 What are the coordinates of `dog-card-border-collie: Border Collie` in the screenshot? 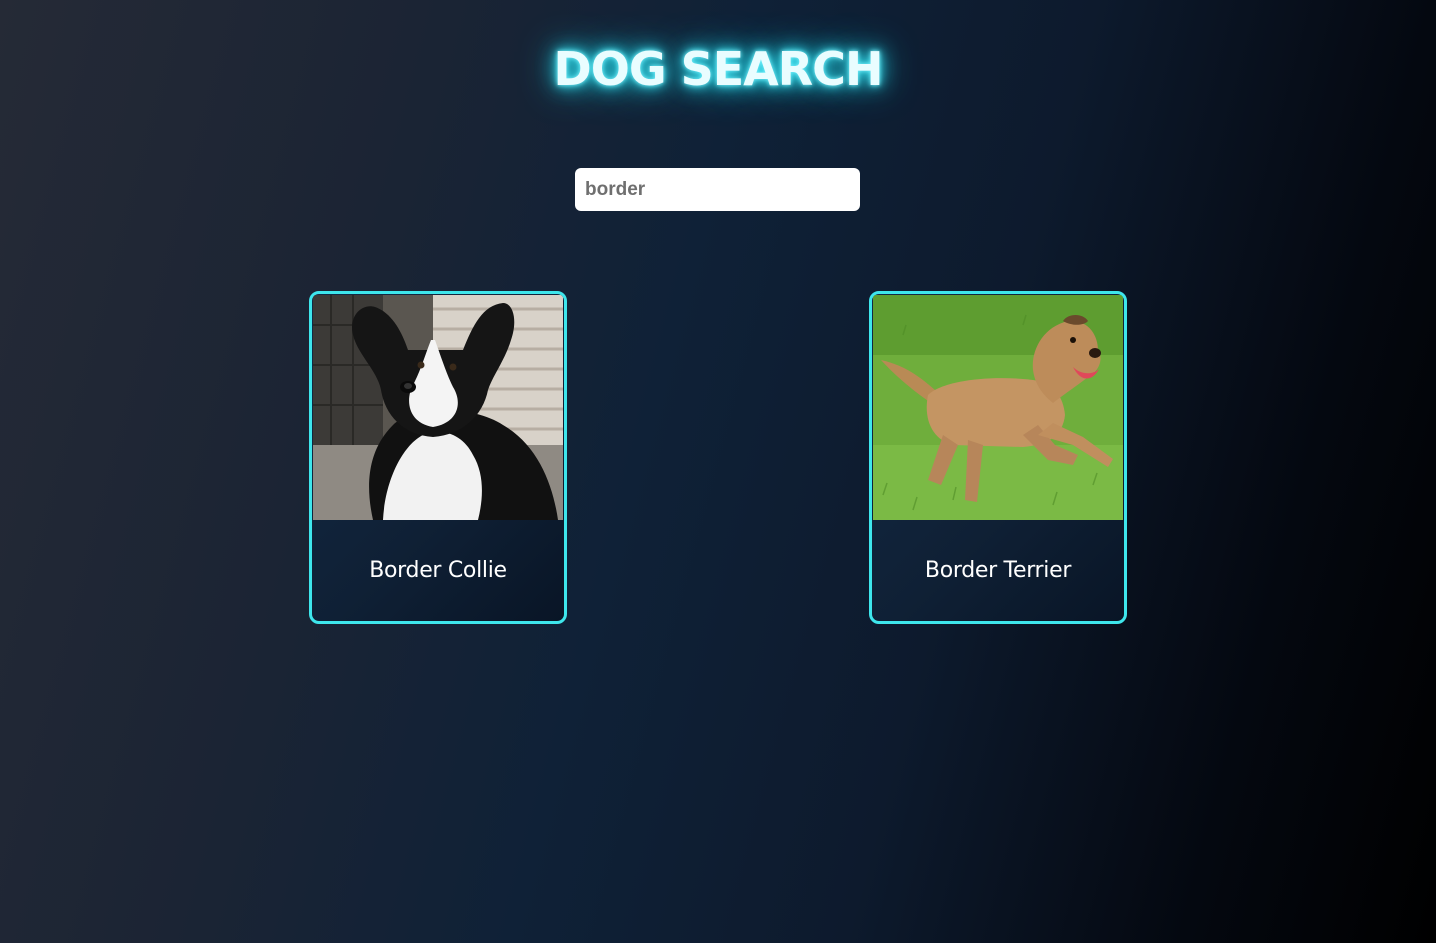 It's located at (438, 457).